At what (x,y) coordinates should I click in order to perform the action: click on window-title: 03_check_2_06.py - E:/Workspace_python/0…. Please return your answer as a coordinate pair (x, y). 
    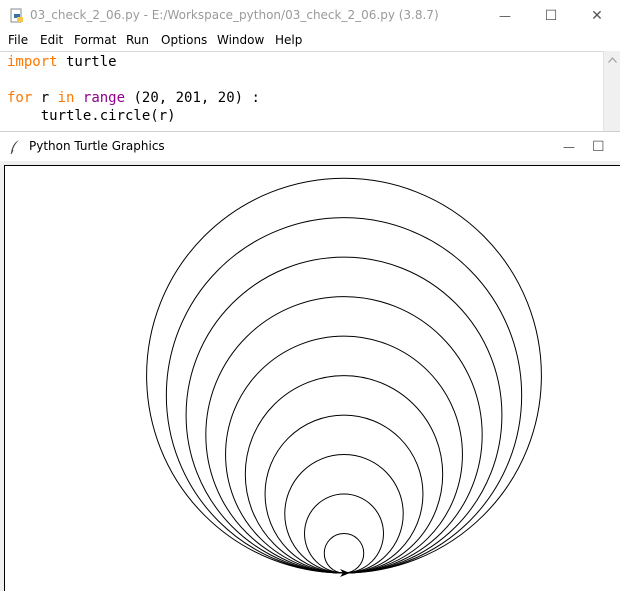
    Looking at the image, I should click on (234, 15).